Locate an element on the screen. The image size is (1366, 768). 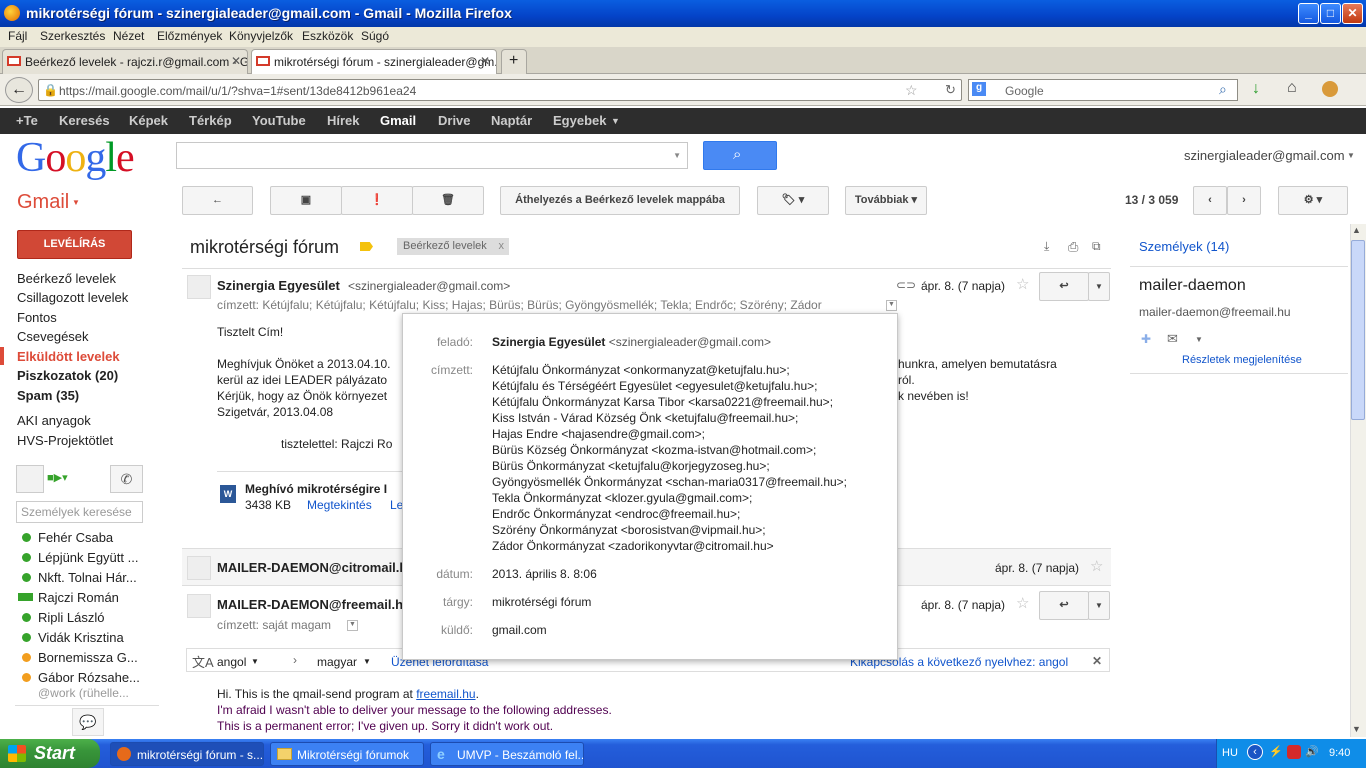
importance-marker-icon is located at coordinates (366, 246).